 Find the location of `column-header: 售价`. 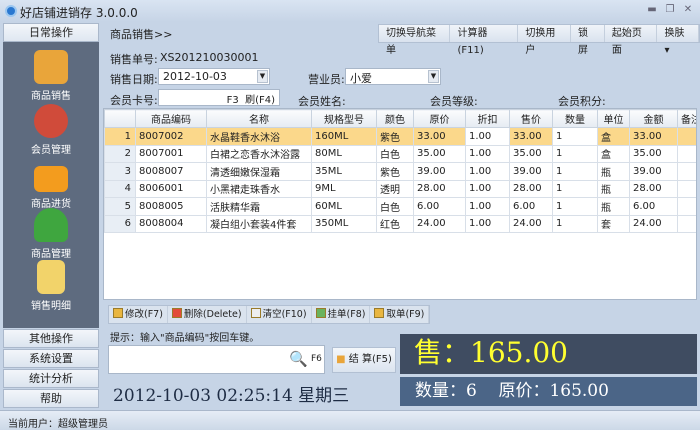

column-header: 售价 is located at coordinates (531, 118).